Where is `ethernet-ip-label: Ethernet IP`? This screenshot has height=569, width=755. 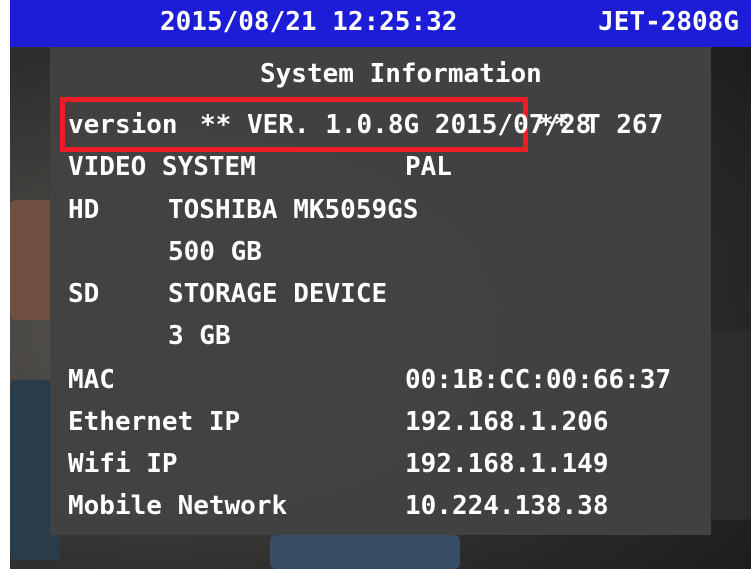
ethernet-ip-label: Ethernet IP is located at coordinates (154, 422).